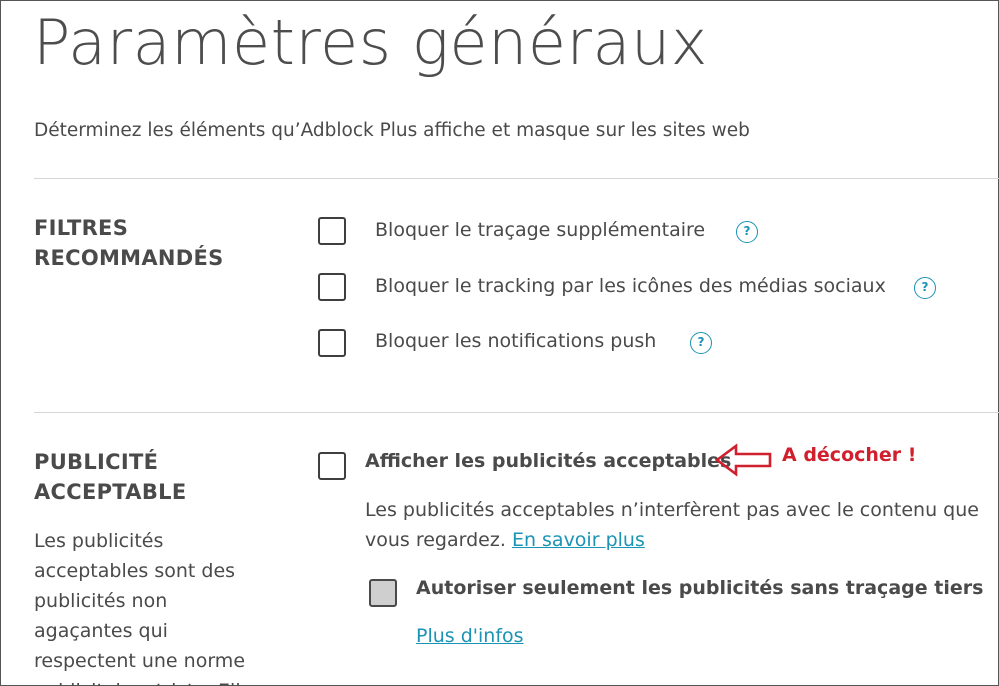 This screenshot has width=999, height=686. What do you see at coordinates (578, 540) in the screenshot?
I see `learn-more-link: En savoir plus` at bounding box center [578, 540].